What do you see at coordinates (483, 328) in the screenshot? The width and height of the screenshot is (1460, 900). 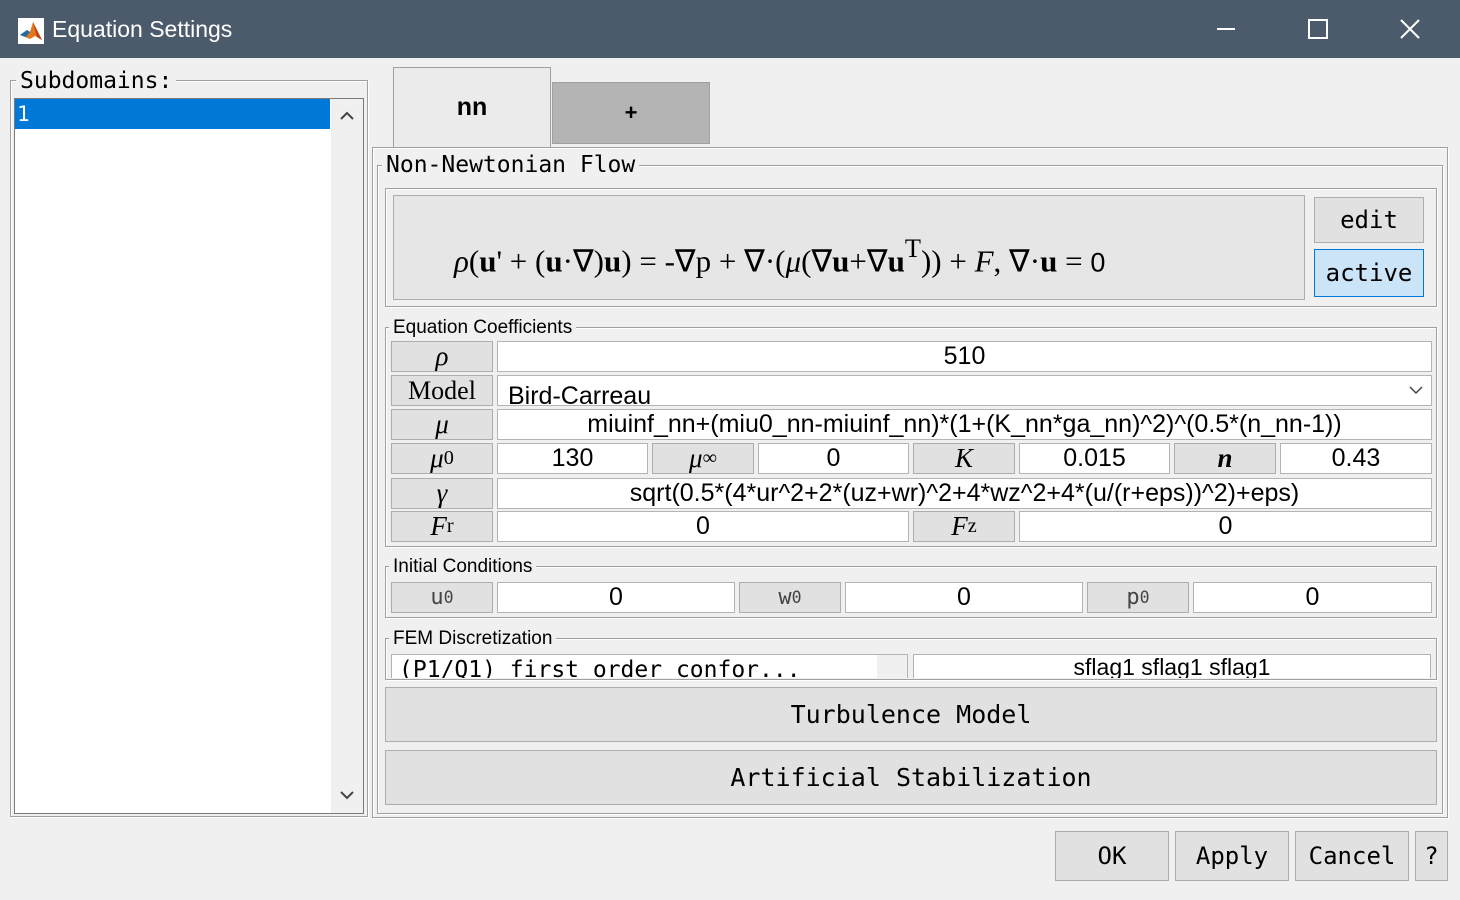 I see `coefficients-legend: Equation Coefficients` at bounding box center [483, 328].